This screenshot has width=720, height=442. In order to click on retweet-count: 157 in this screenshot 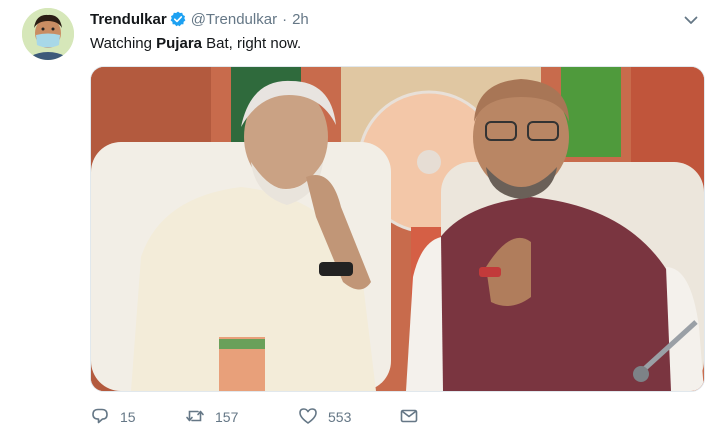, I will do `click(227, 417)`.